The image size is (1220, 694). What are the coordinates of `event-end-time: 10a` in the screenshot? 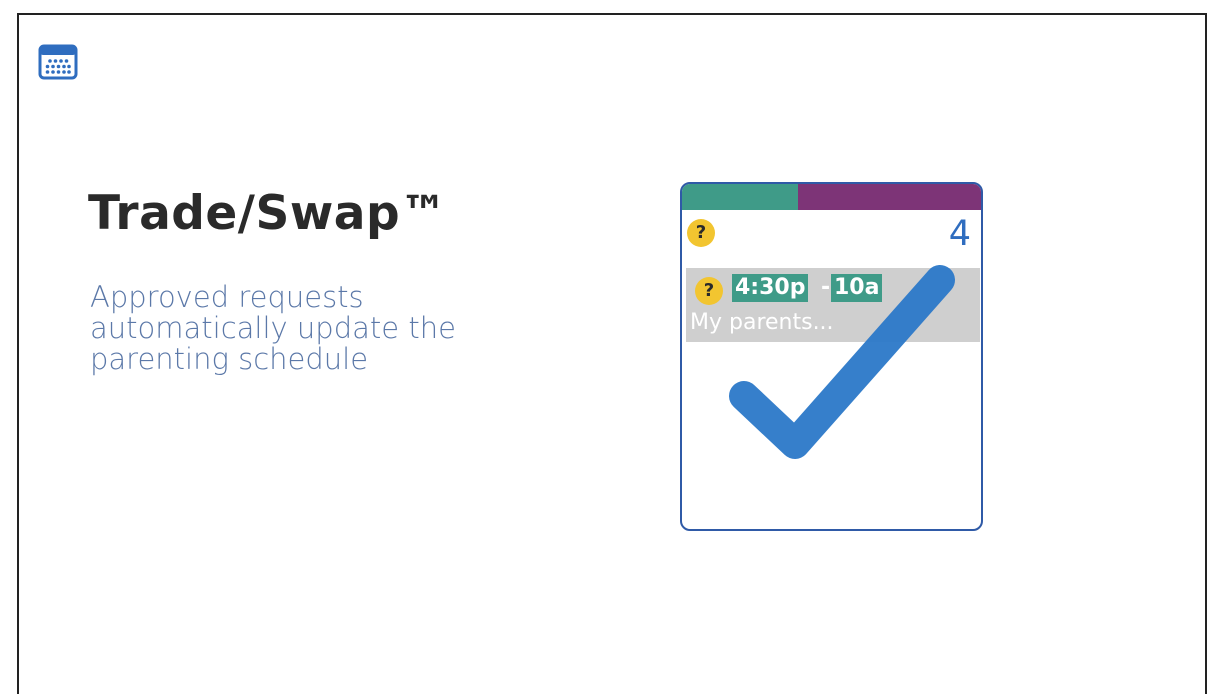 It's located at (857, 288).